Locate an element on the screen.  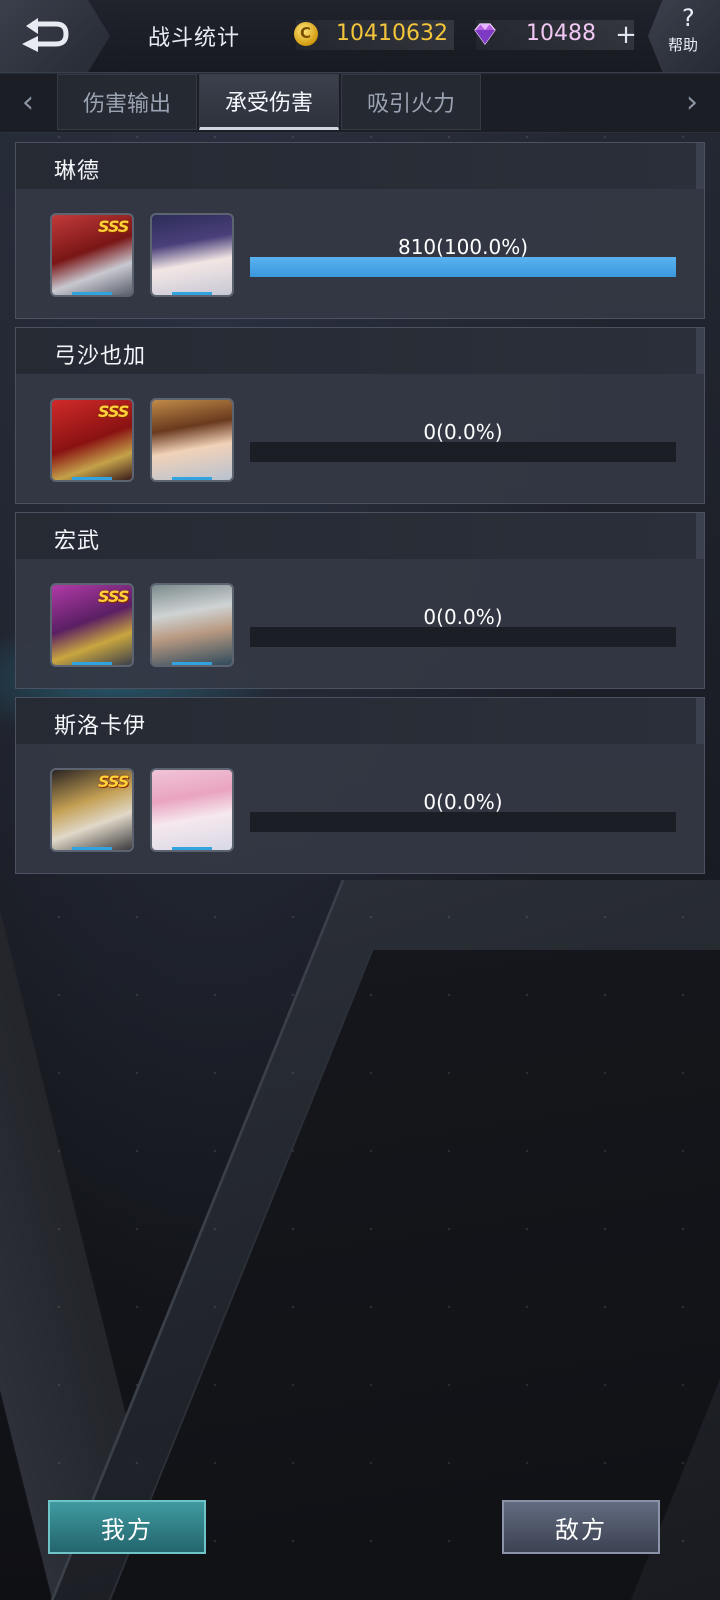
back-arrow-icon is located at coordinates (45, 35).